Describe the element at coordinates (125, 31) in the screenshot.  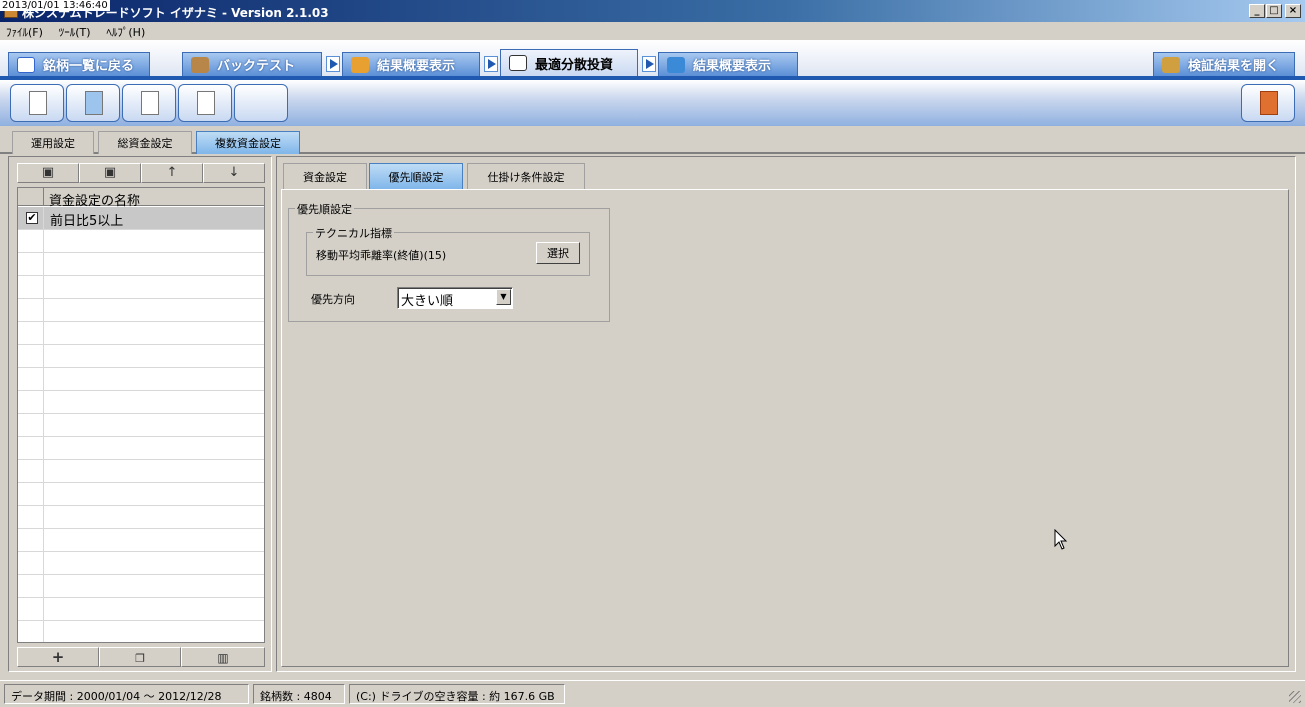
I see `menu-help: ﾍﾙﾌﾟ(H)` at that location.